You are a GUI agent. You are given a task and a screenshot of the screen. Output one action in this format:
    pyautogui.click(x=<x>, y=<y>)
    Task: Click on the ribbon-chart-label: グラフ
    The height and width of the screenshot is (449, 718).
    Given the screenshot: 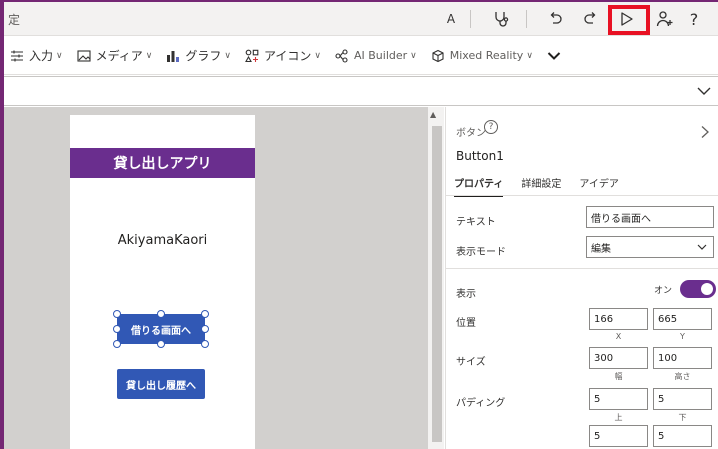 What is the action you would take?
    pyautogui.click(x=203, y=56)
    